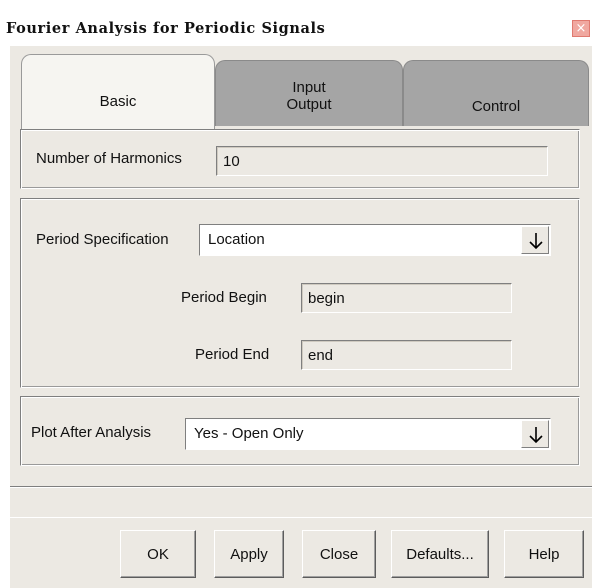 This screenshot has height=588, width=595. Describe the element at coordinates (232, 354) in the screenshot. I see `period-end-label: Period End` at that location.